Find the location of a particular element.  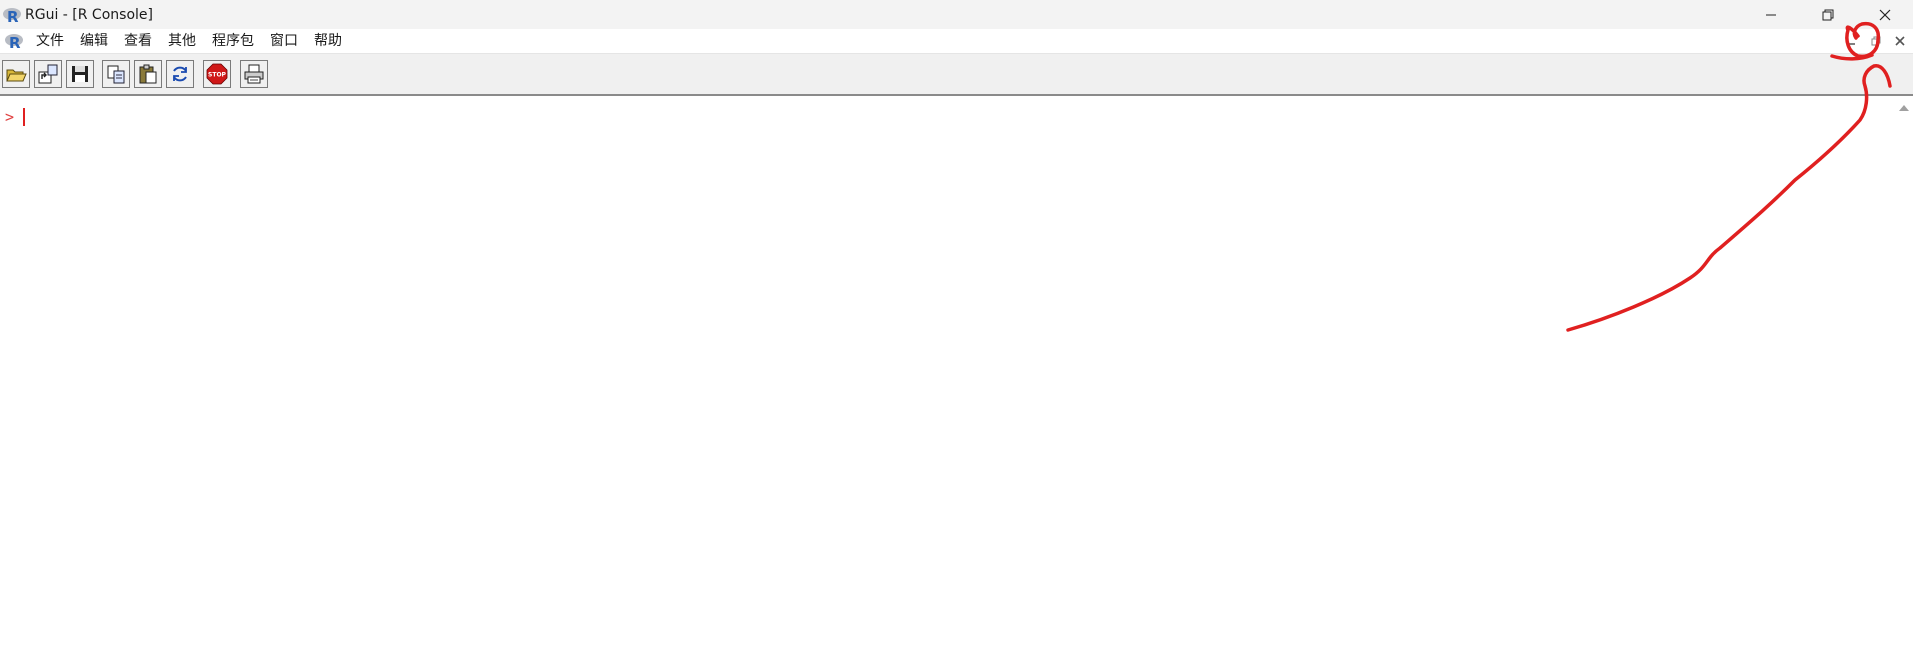

toolbar: STOP is located at coordinates (956, 75).